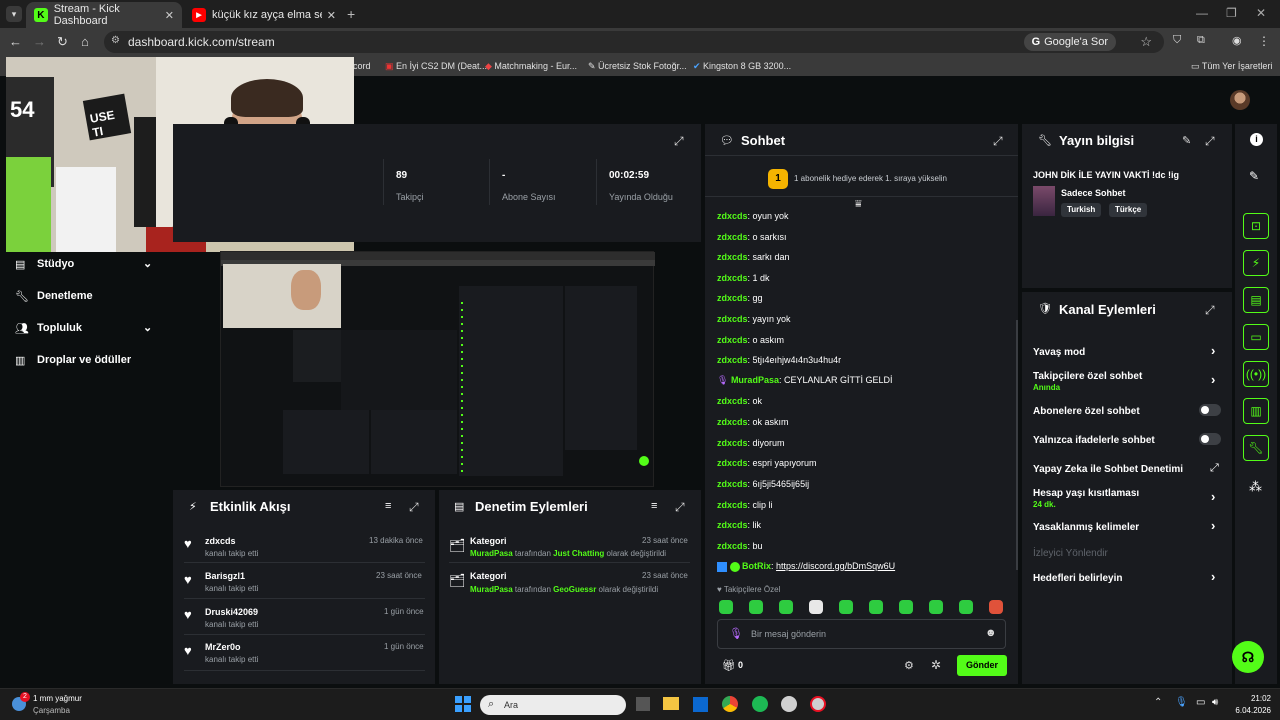 The image size is (1280, 720). What do you see at coordinates (789, 704) in the screenshot?
I see `app-icon` at bounding box center [789, 704].